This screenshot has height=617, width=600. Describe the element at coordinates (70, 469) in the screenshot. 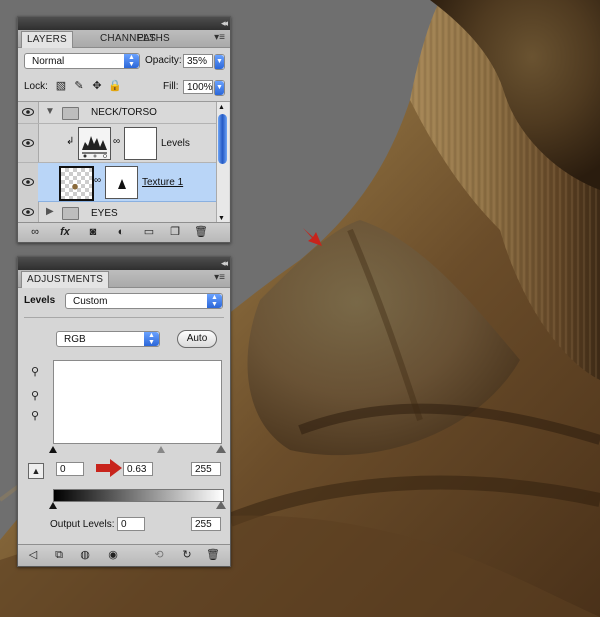

I see `input-black-field: 0` at that location.